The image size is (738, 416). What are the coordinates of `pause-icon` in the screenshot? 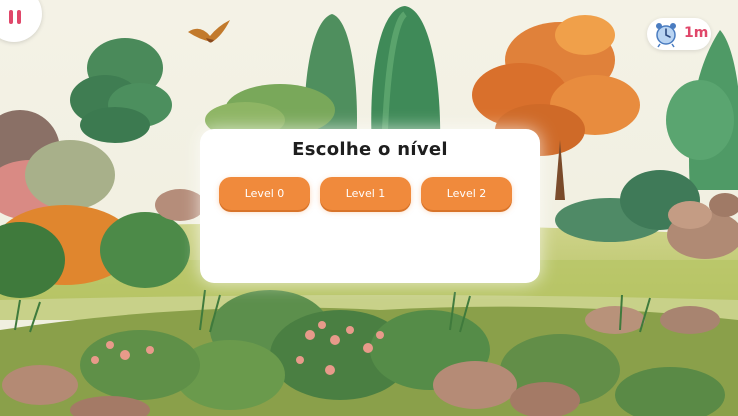 It's located at (11, 17).